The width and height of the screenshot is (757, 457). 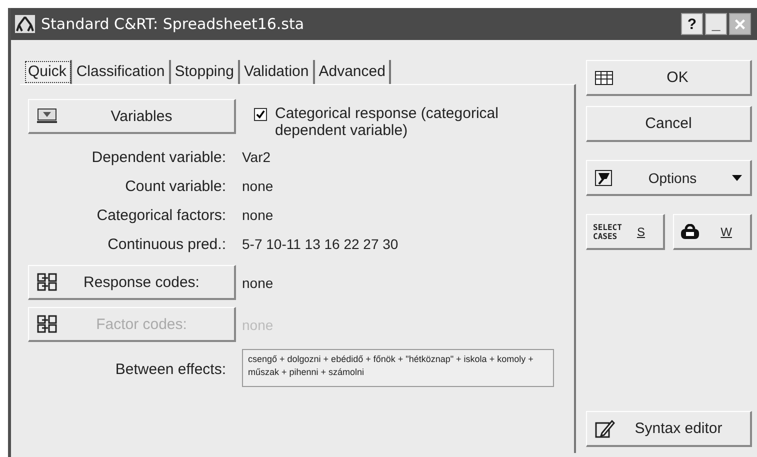 I want to click on checkbox-label: Categorical response (categorical dependent variable), so click(x=387, y=122).